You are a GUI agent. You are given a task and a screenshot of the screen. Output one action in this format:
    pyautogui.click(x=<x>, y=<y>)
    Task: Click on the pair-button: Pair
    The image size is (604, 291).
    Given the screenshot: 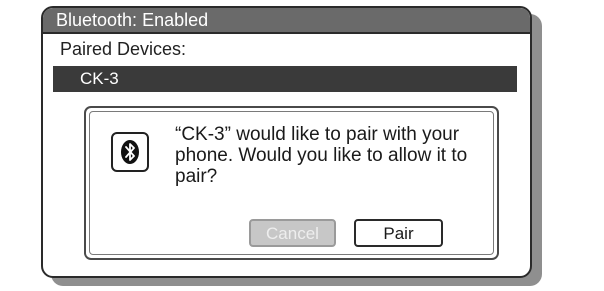 What is the action you would take?
    pyautogui.click(x=398, y=233)
    